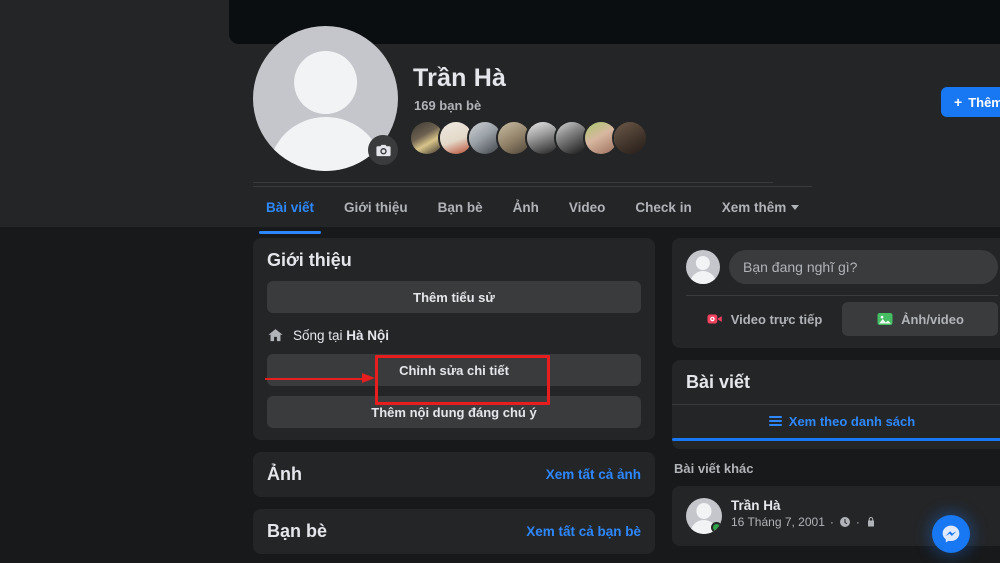  Describe the element at coordinates (776, 319) in the screenshot. I see `live-video-label: Video trực tiếp` at that location.